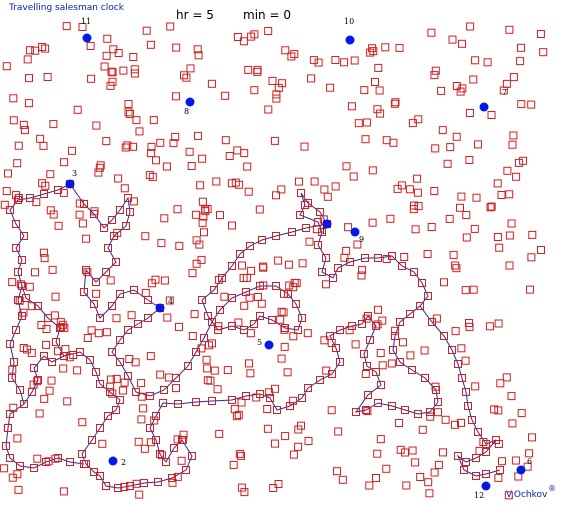 The image size is (563, 506). Describe the element at coordinates (323, 231) in the screenshot. I see `dial-label-1: 1` at that location.